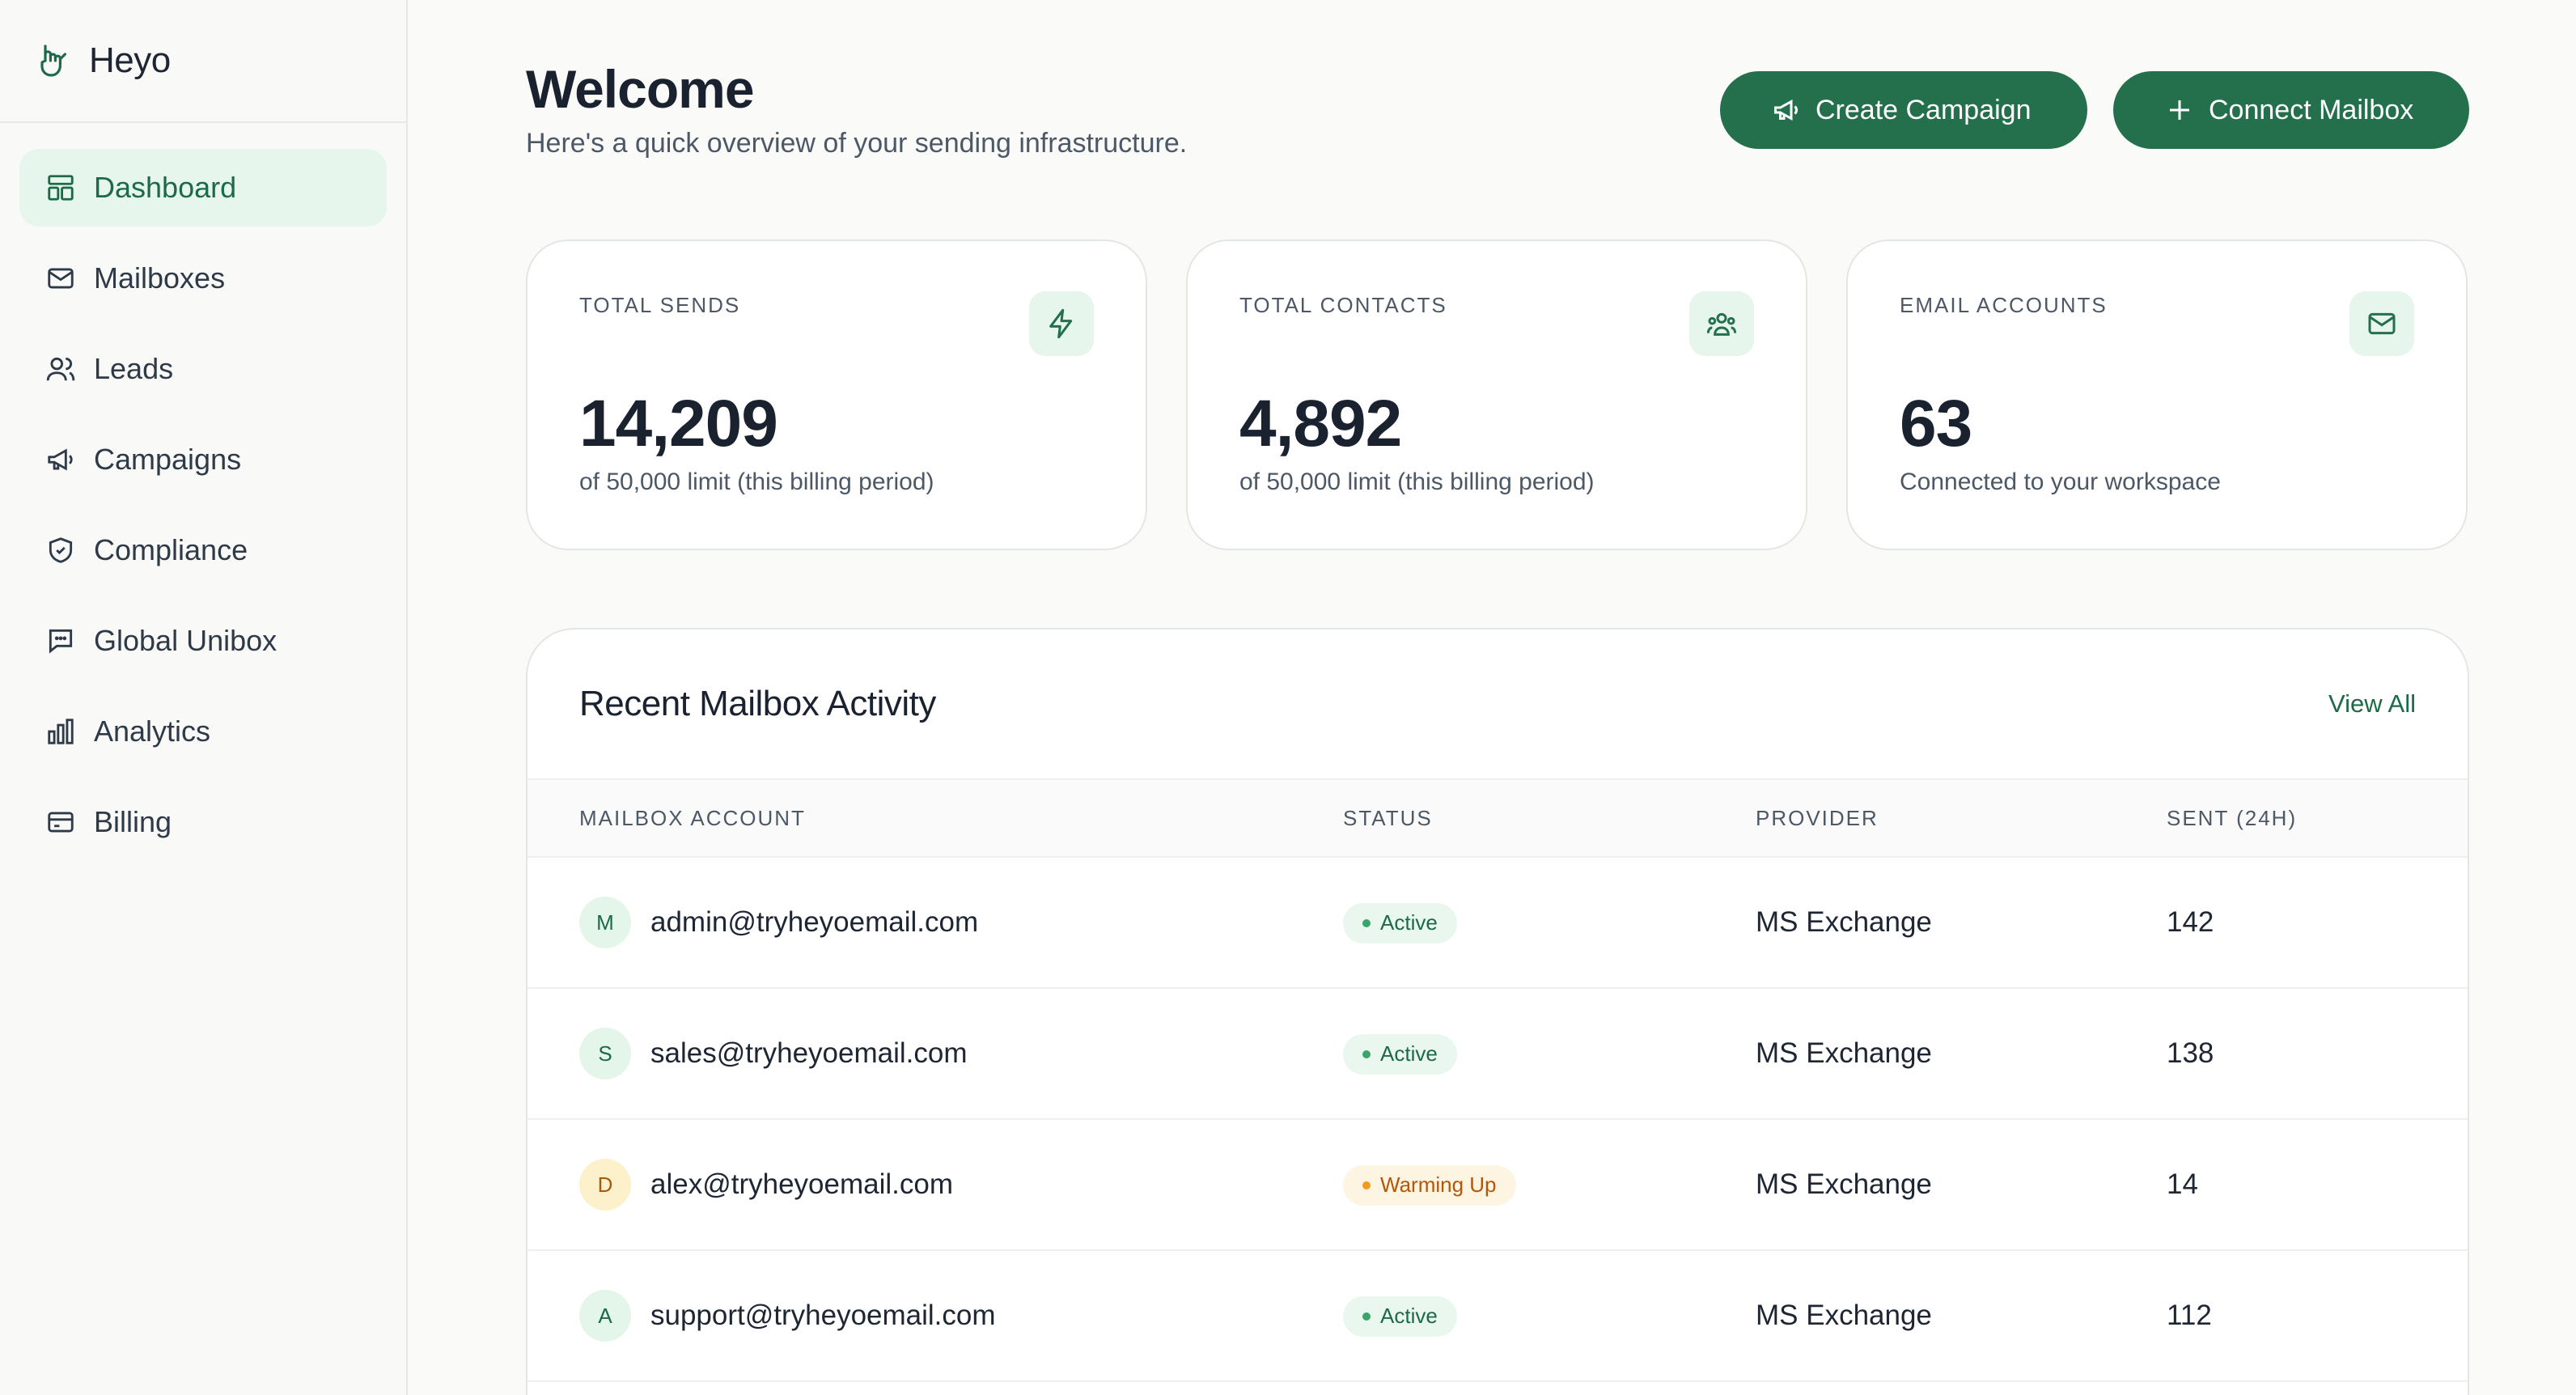 The image size is (2576, 1395). I want to click on status-badge: Active, so click(1400, 1316).